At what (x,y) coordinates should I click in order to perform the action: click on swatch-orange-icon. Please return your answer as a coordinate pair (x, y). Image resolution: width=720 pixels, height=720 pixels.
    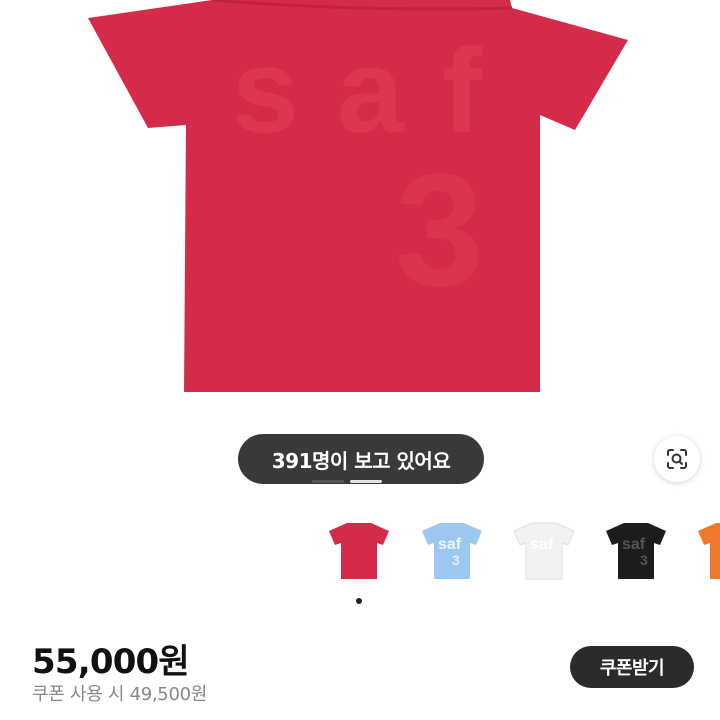
    Looking at the image, I should click on (709, 551).